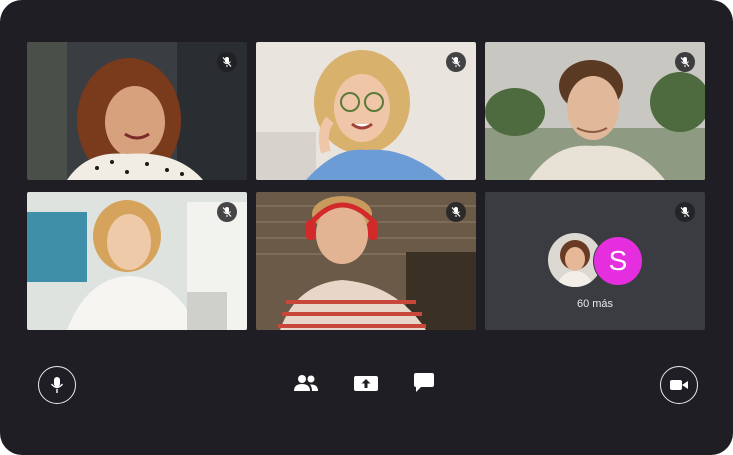 The image size is (733, 455). I want to click on microphone-button, so click(57, 385).